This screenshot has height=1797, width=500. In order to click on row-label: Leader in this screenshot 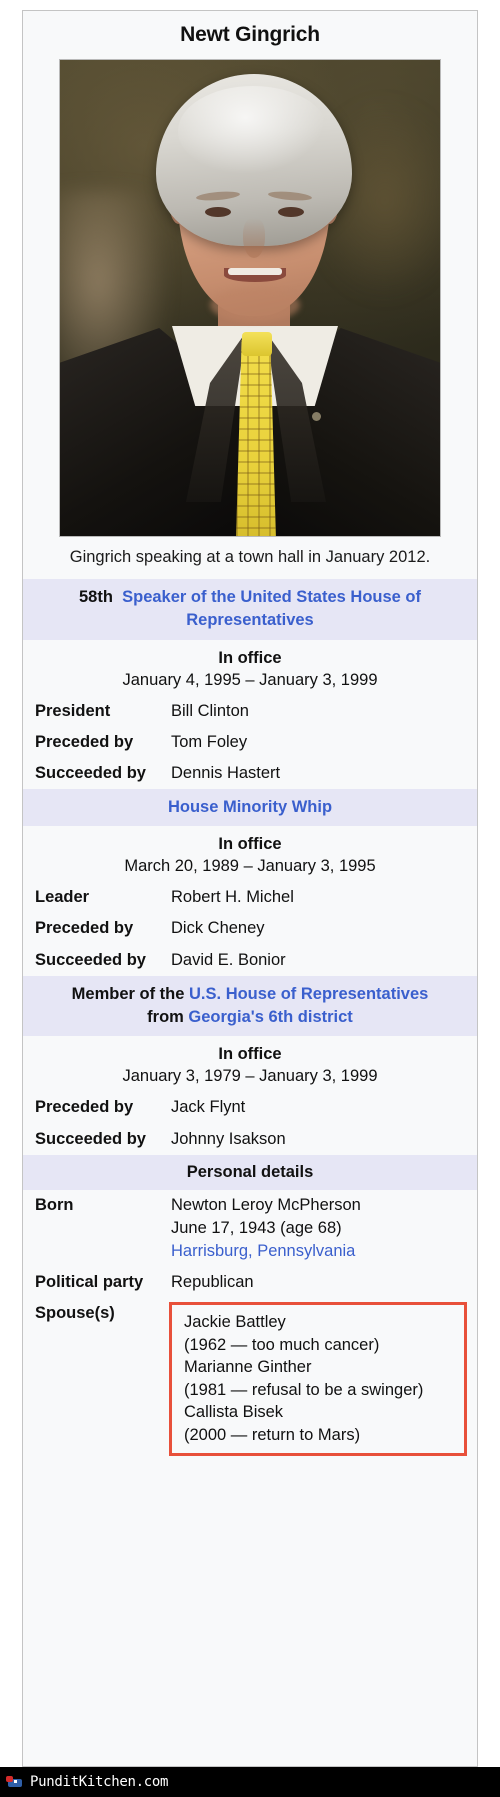, I will do `click(62, 897)`.